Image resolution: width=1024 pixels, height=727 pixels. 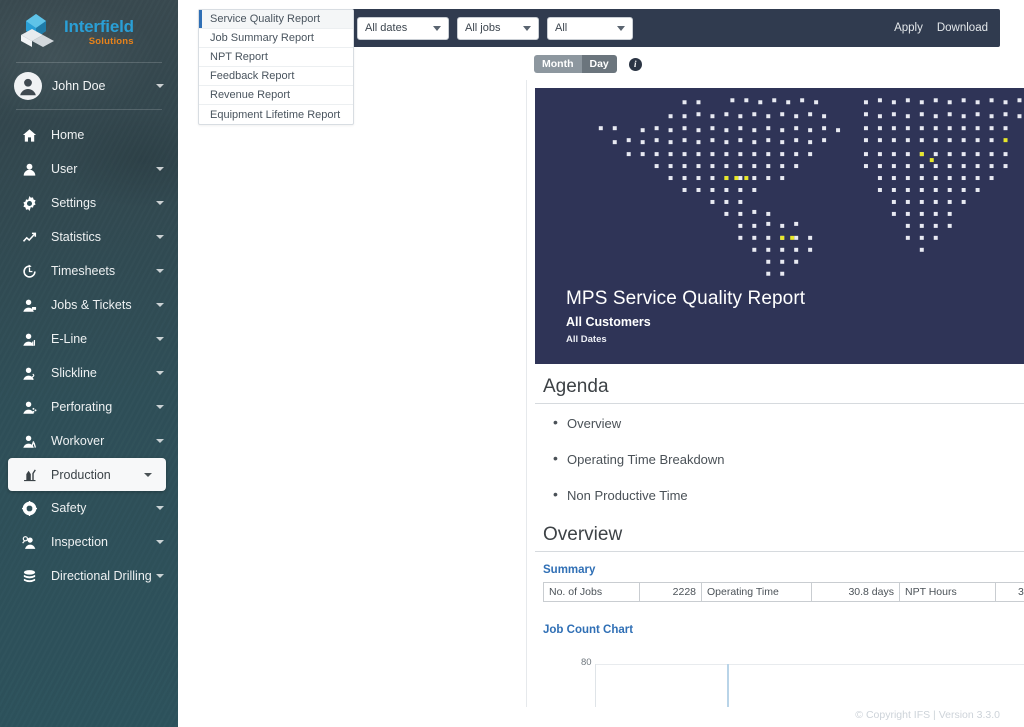 I want to click on sidebar-item-label: Inspection, so click(x=79, y=542).